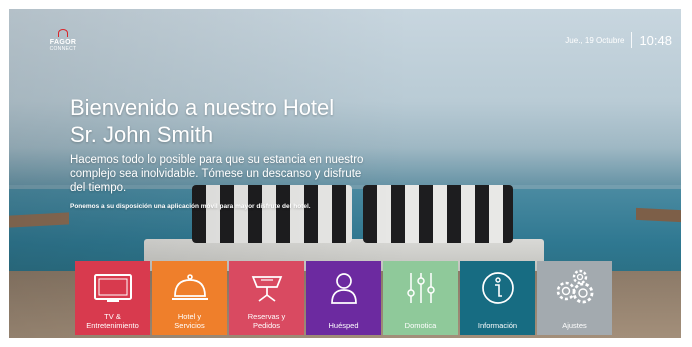  What do you see at coordinates (112, 288) in the screenshot?
I see `tv-icon` at bounding box center [112, 288].